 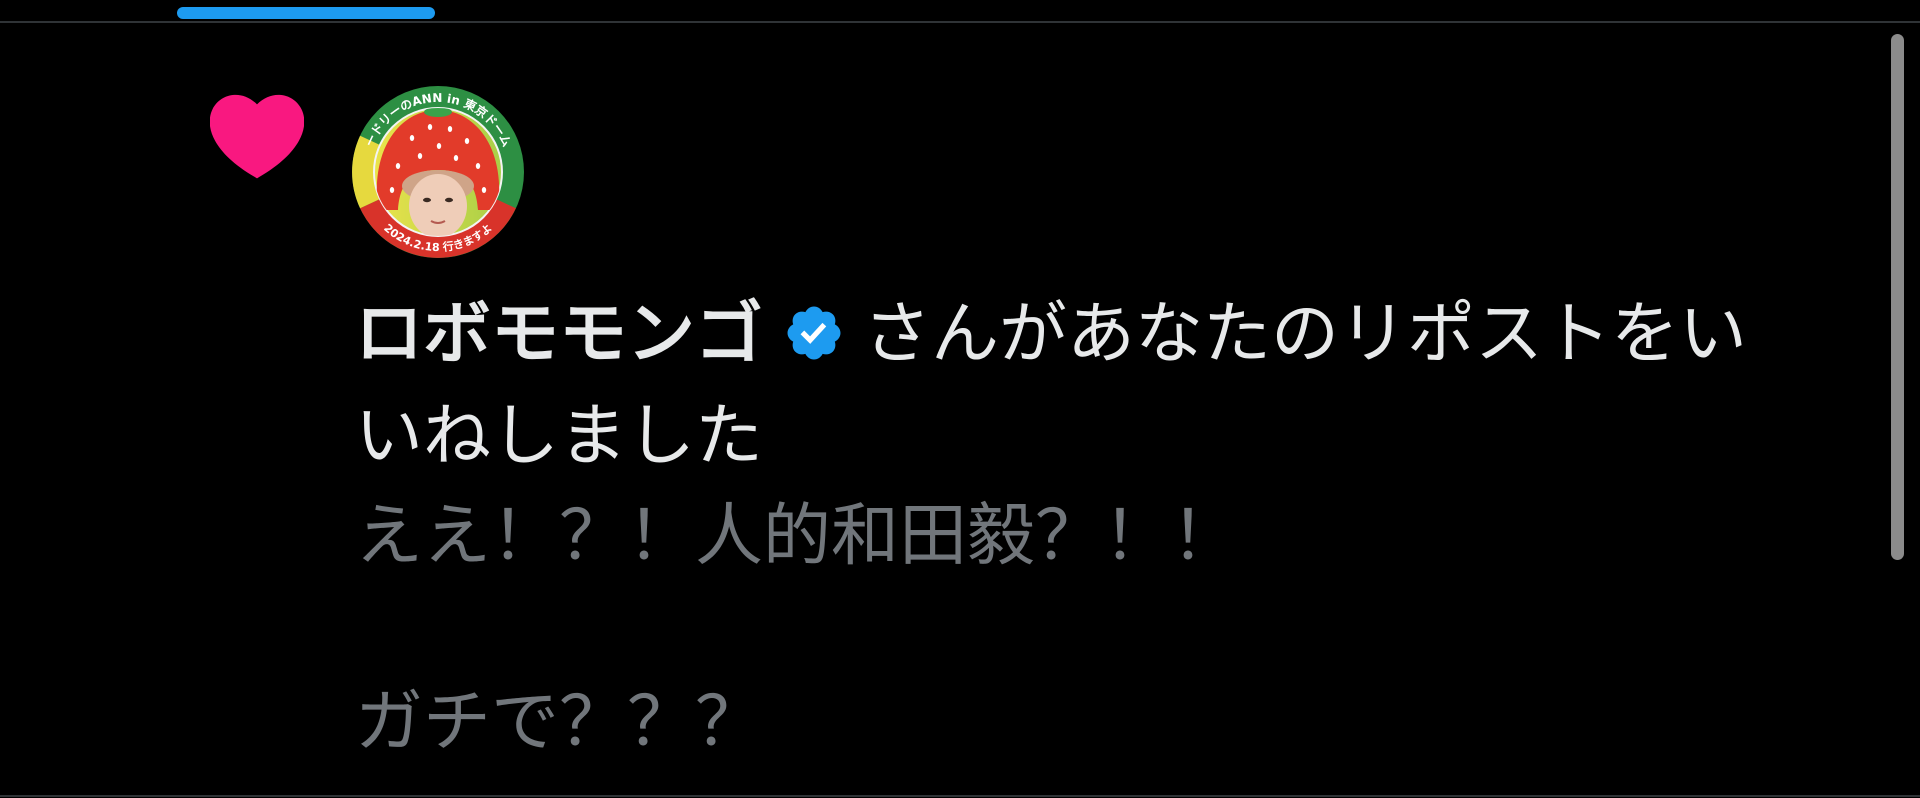 What do you see at coordinates (960, 22) in the screenshot?
I see `top-divider` at bounding box center [960, 22].